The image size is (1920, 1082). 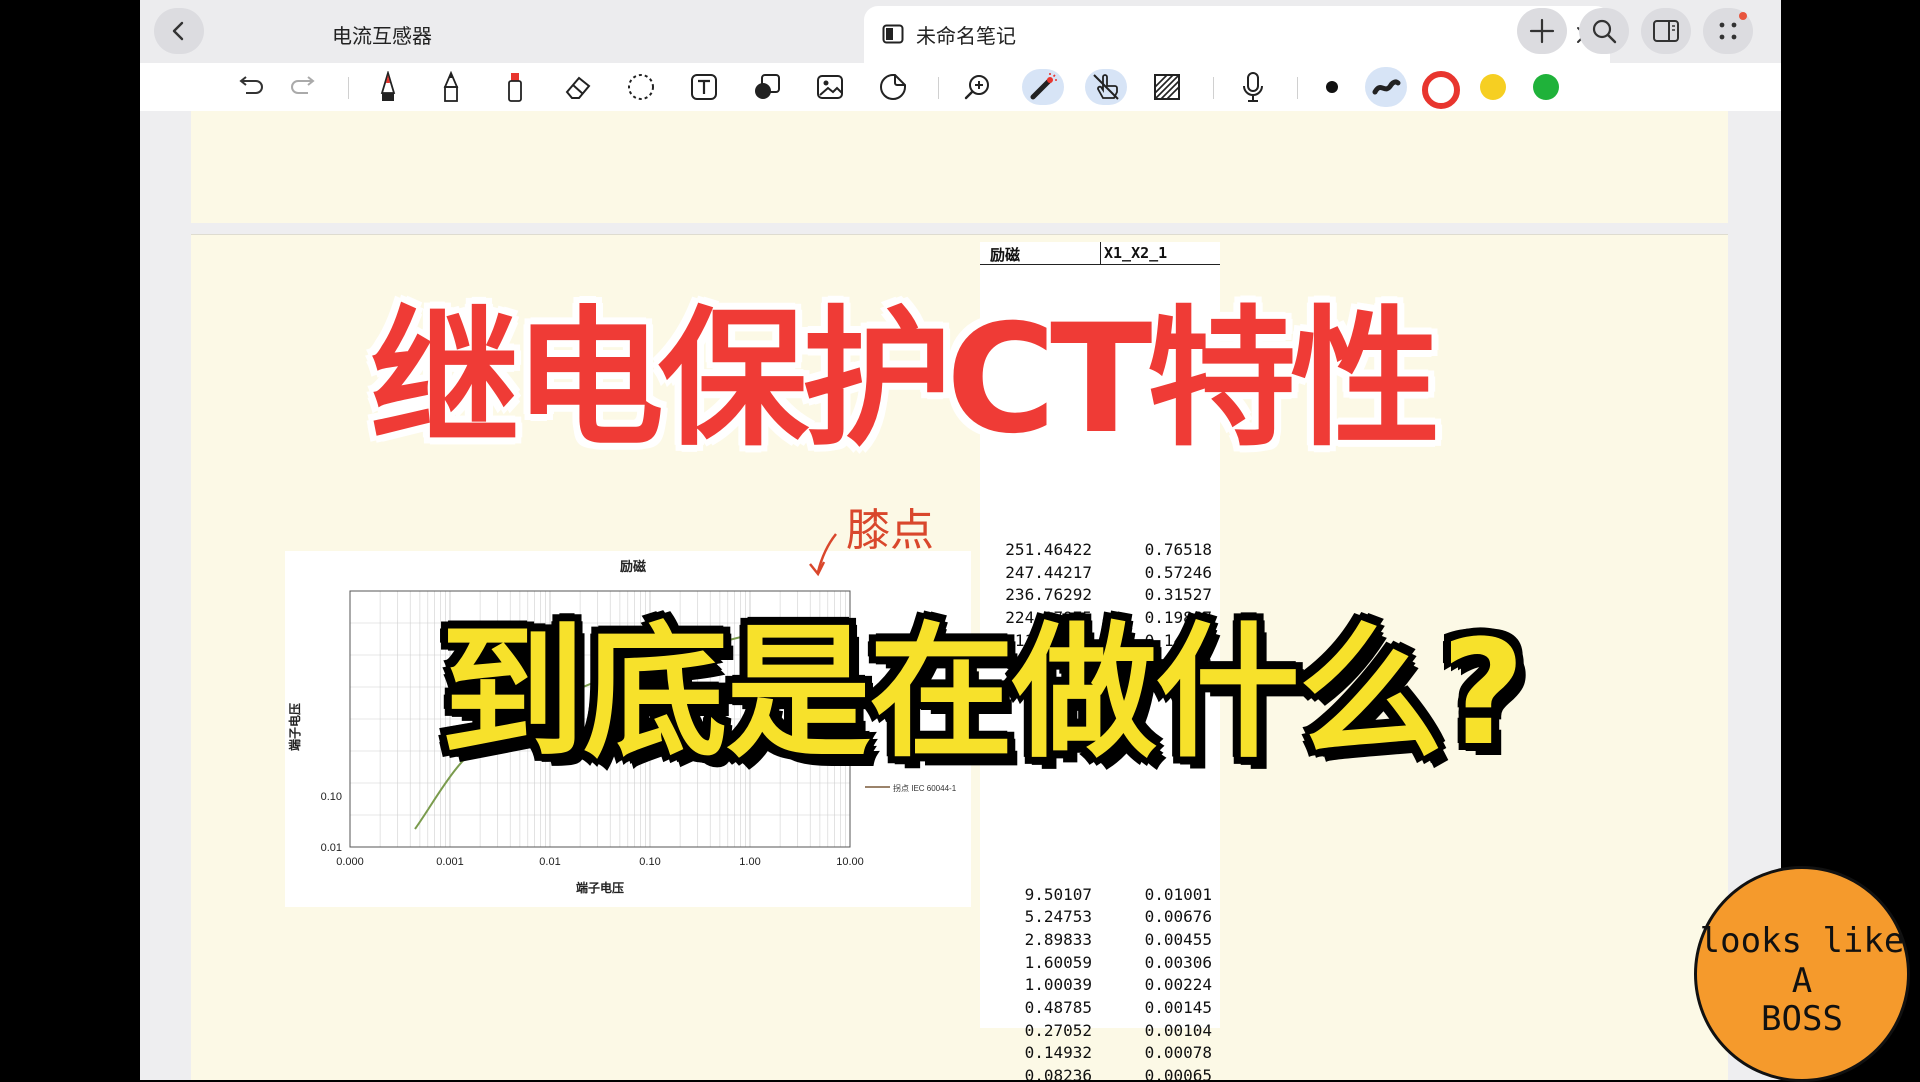 I want to click on search-button, so click(x=1604, y=31).